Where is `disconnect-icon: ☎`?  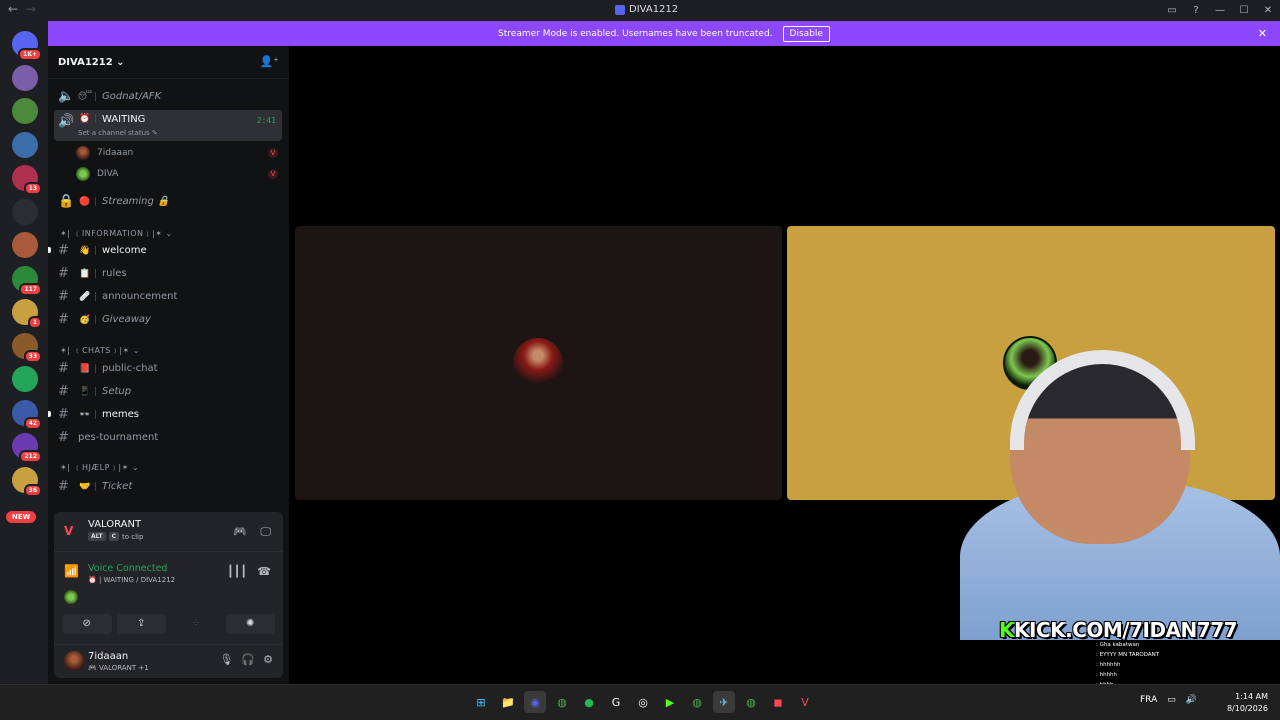
disconnect-icon: ☎ is located at coordinates (264, 571).